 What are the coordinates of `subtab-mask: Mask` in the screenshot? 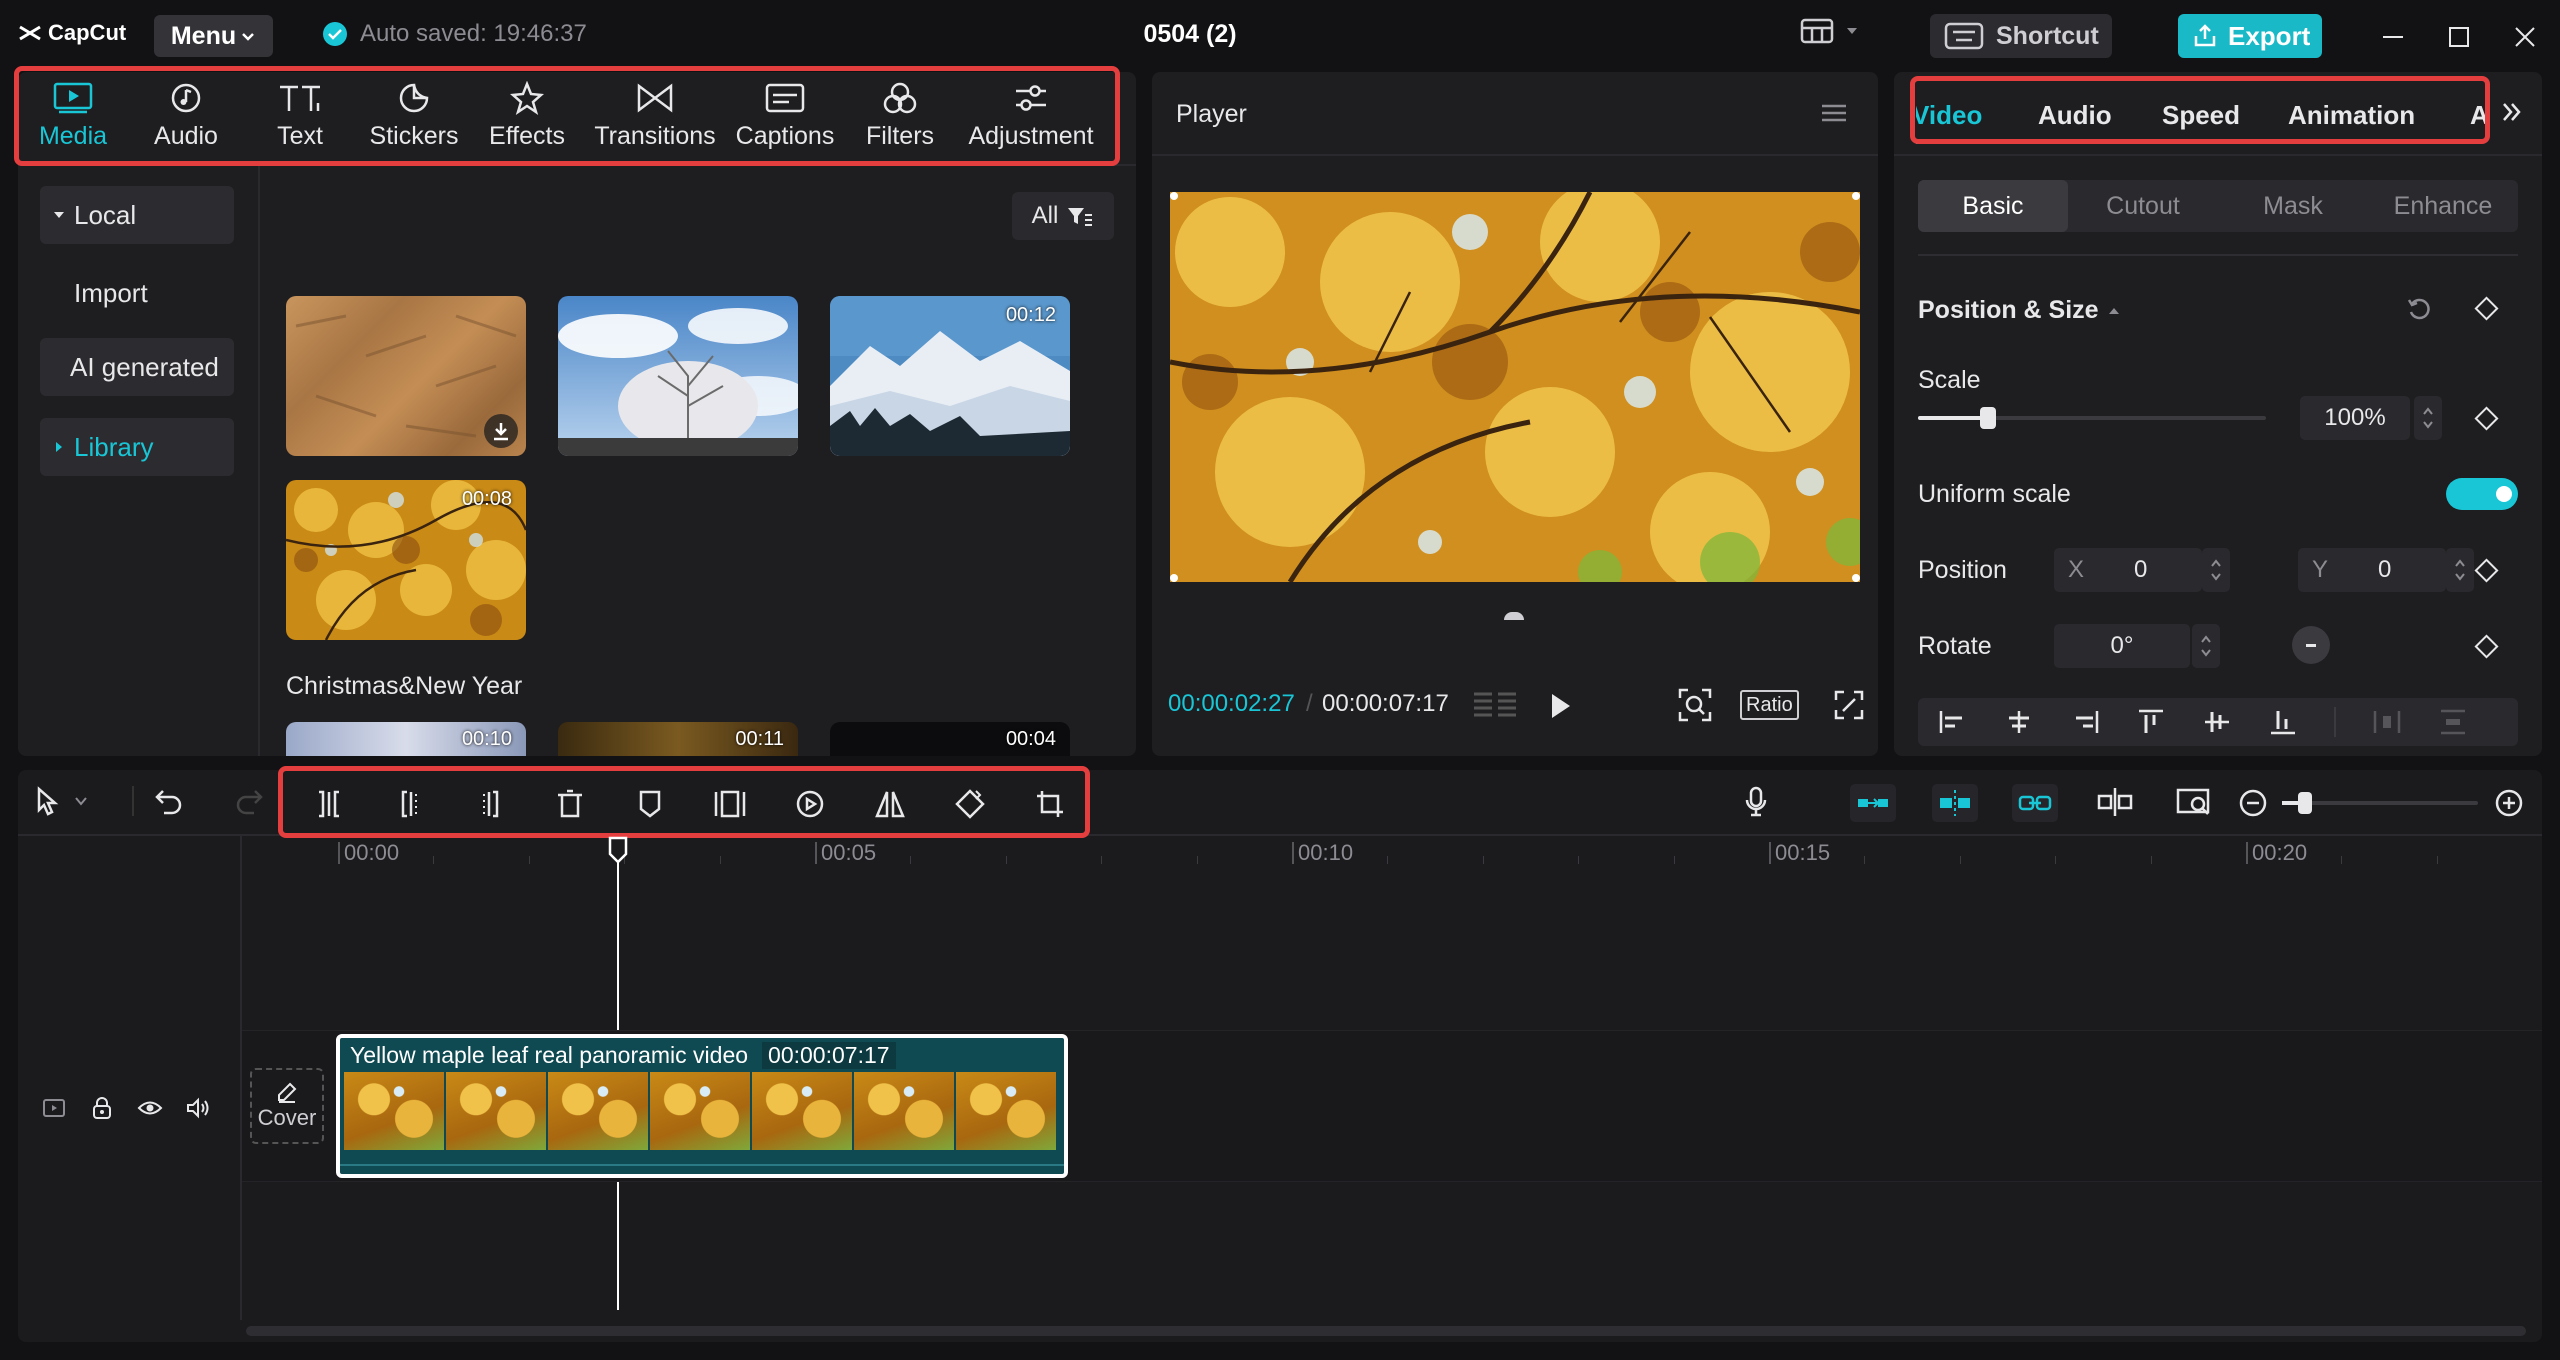 It's located at (2293, 206).